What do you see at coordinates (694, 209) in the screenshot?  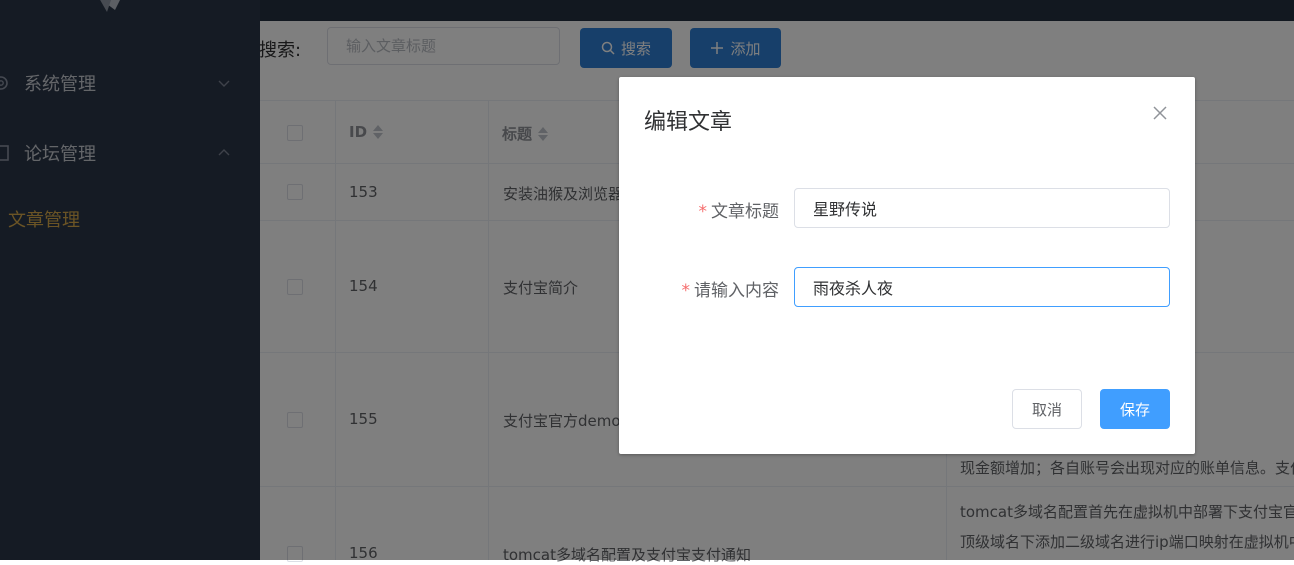 I see `title-field-label: * 文章标题` at bounding box center [694, 209].